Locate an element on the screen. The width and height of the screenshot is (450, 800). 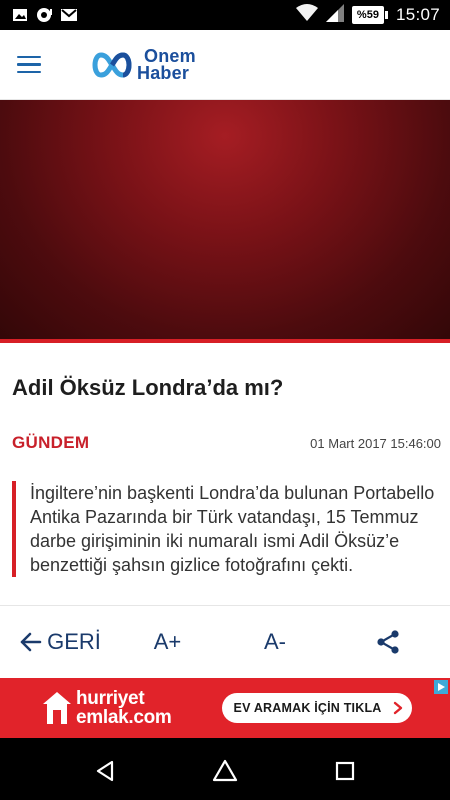
back-button: GERİ is located at coordinates (55, 642).